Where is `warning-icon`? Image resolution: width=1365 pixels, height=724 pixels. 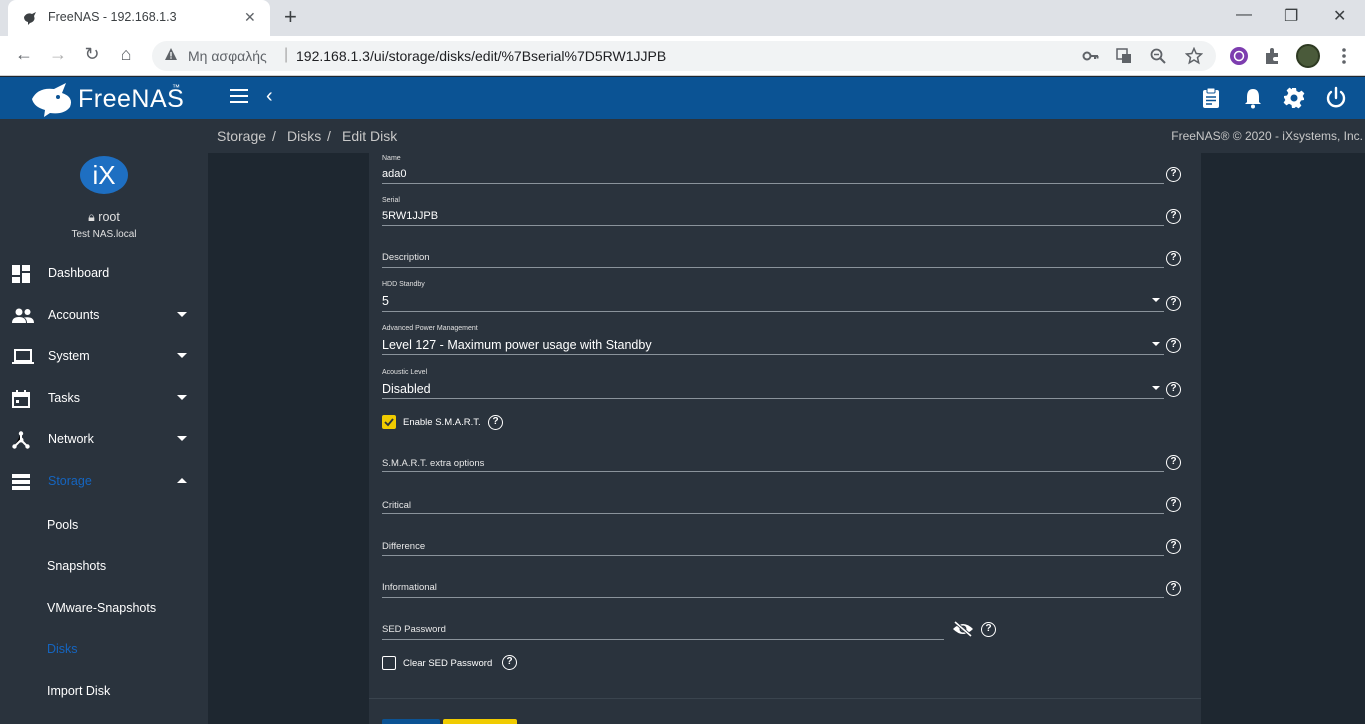 warning-icon is located at coordinates (171, 54).